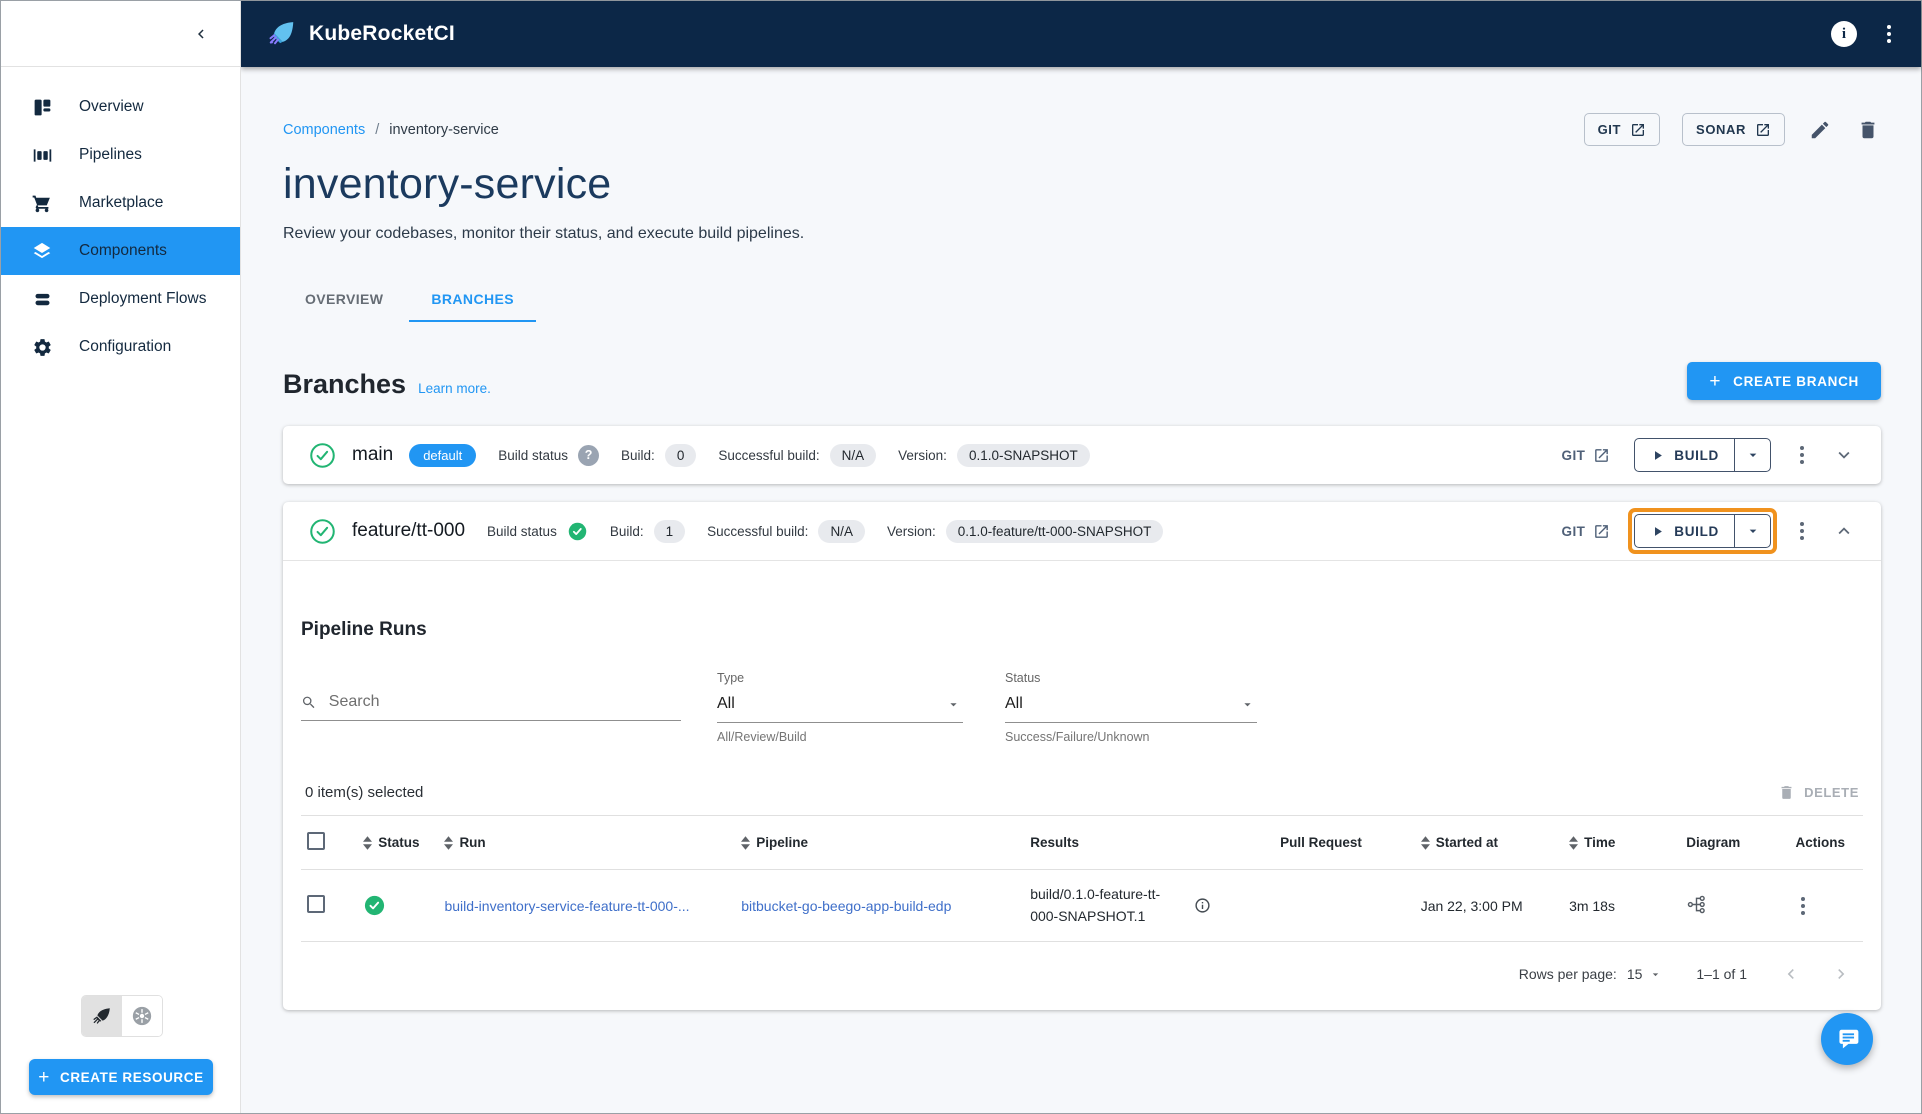 Image resolution: width=1922 pixels, height=1114 pixels. What do you see at coordinates (1844, 34) in the screenshot?
I see `info-icon: i` at bounding box center [1844, 34].